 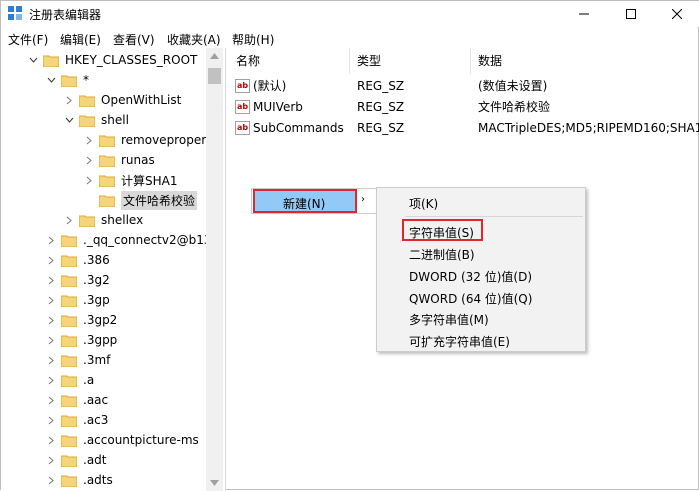 I want to click on tree-item-aac: .aac, so click(x=76, y=400).